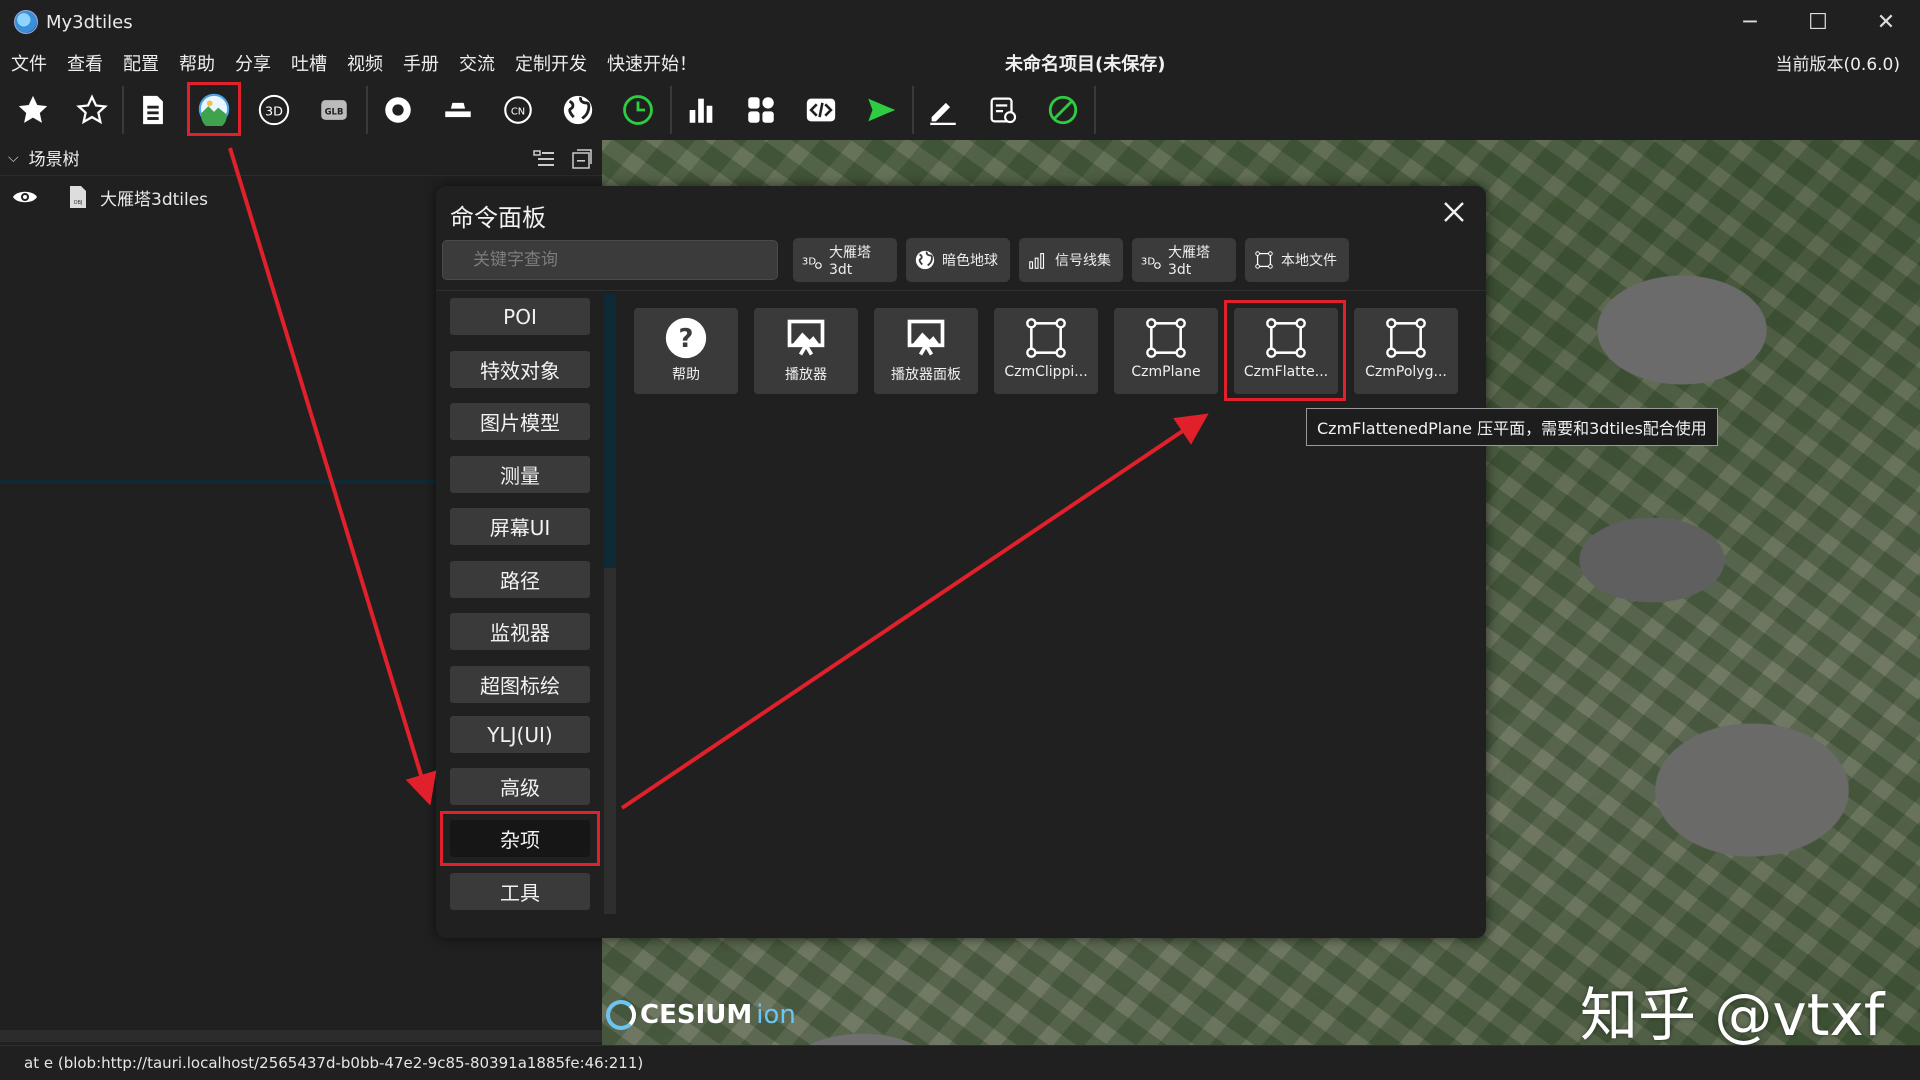 Image resolution: width=1920 pixels, height=1080 pixels. Describe the element at coordinates (821, 110) in the screenshot. I see `code-icon` at that location.